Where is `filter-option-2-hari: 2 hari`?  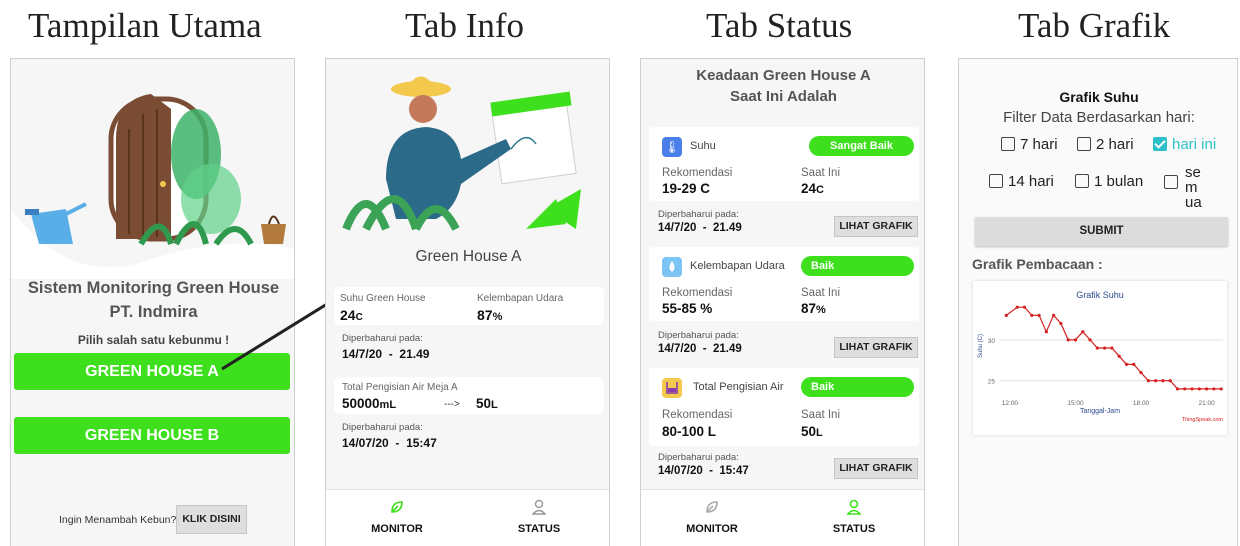
filter-option-2-hari: 2 hari is located at coordinates (1105, 144).